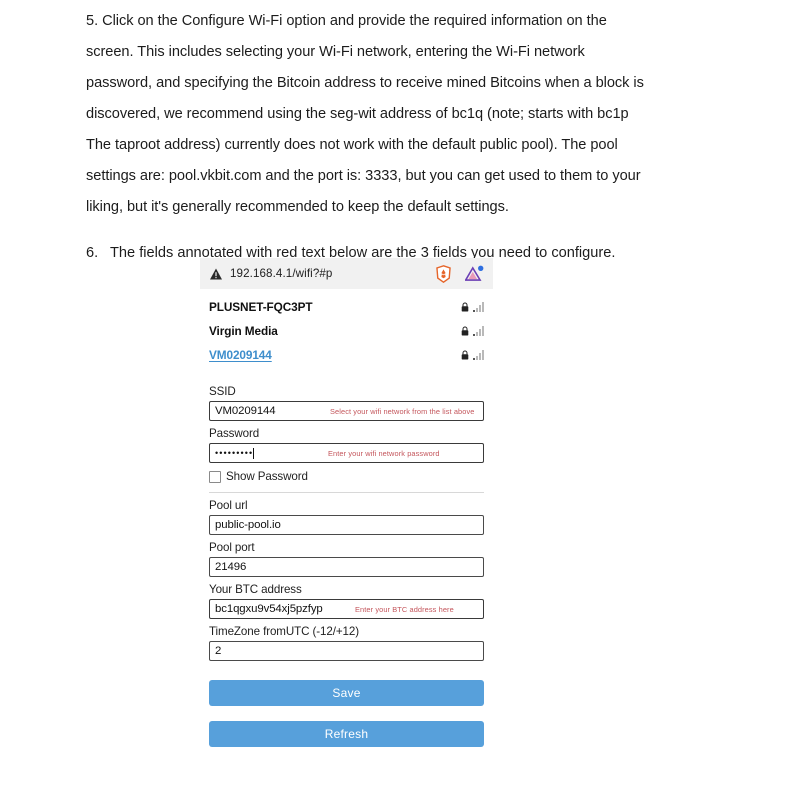  What do you see at coordinates (335, 355) in the screenshot?
I see `wifi-network-name: VM0209144` at bounding box center [335, 355].